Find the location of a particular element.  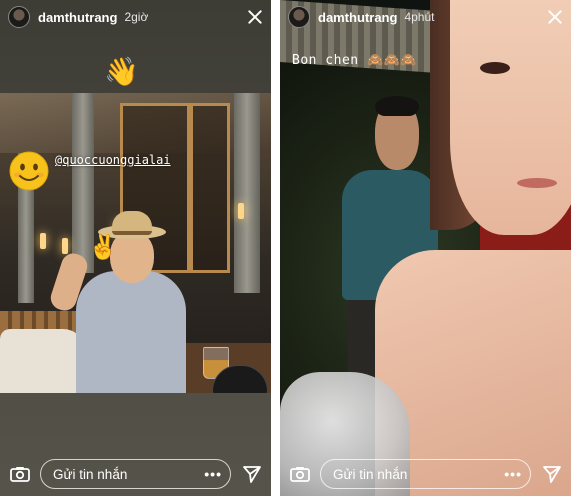

story-header: damthutrang 4phút is located at coordinates (425, 17).